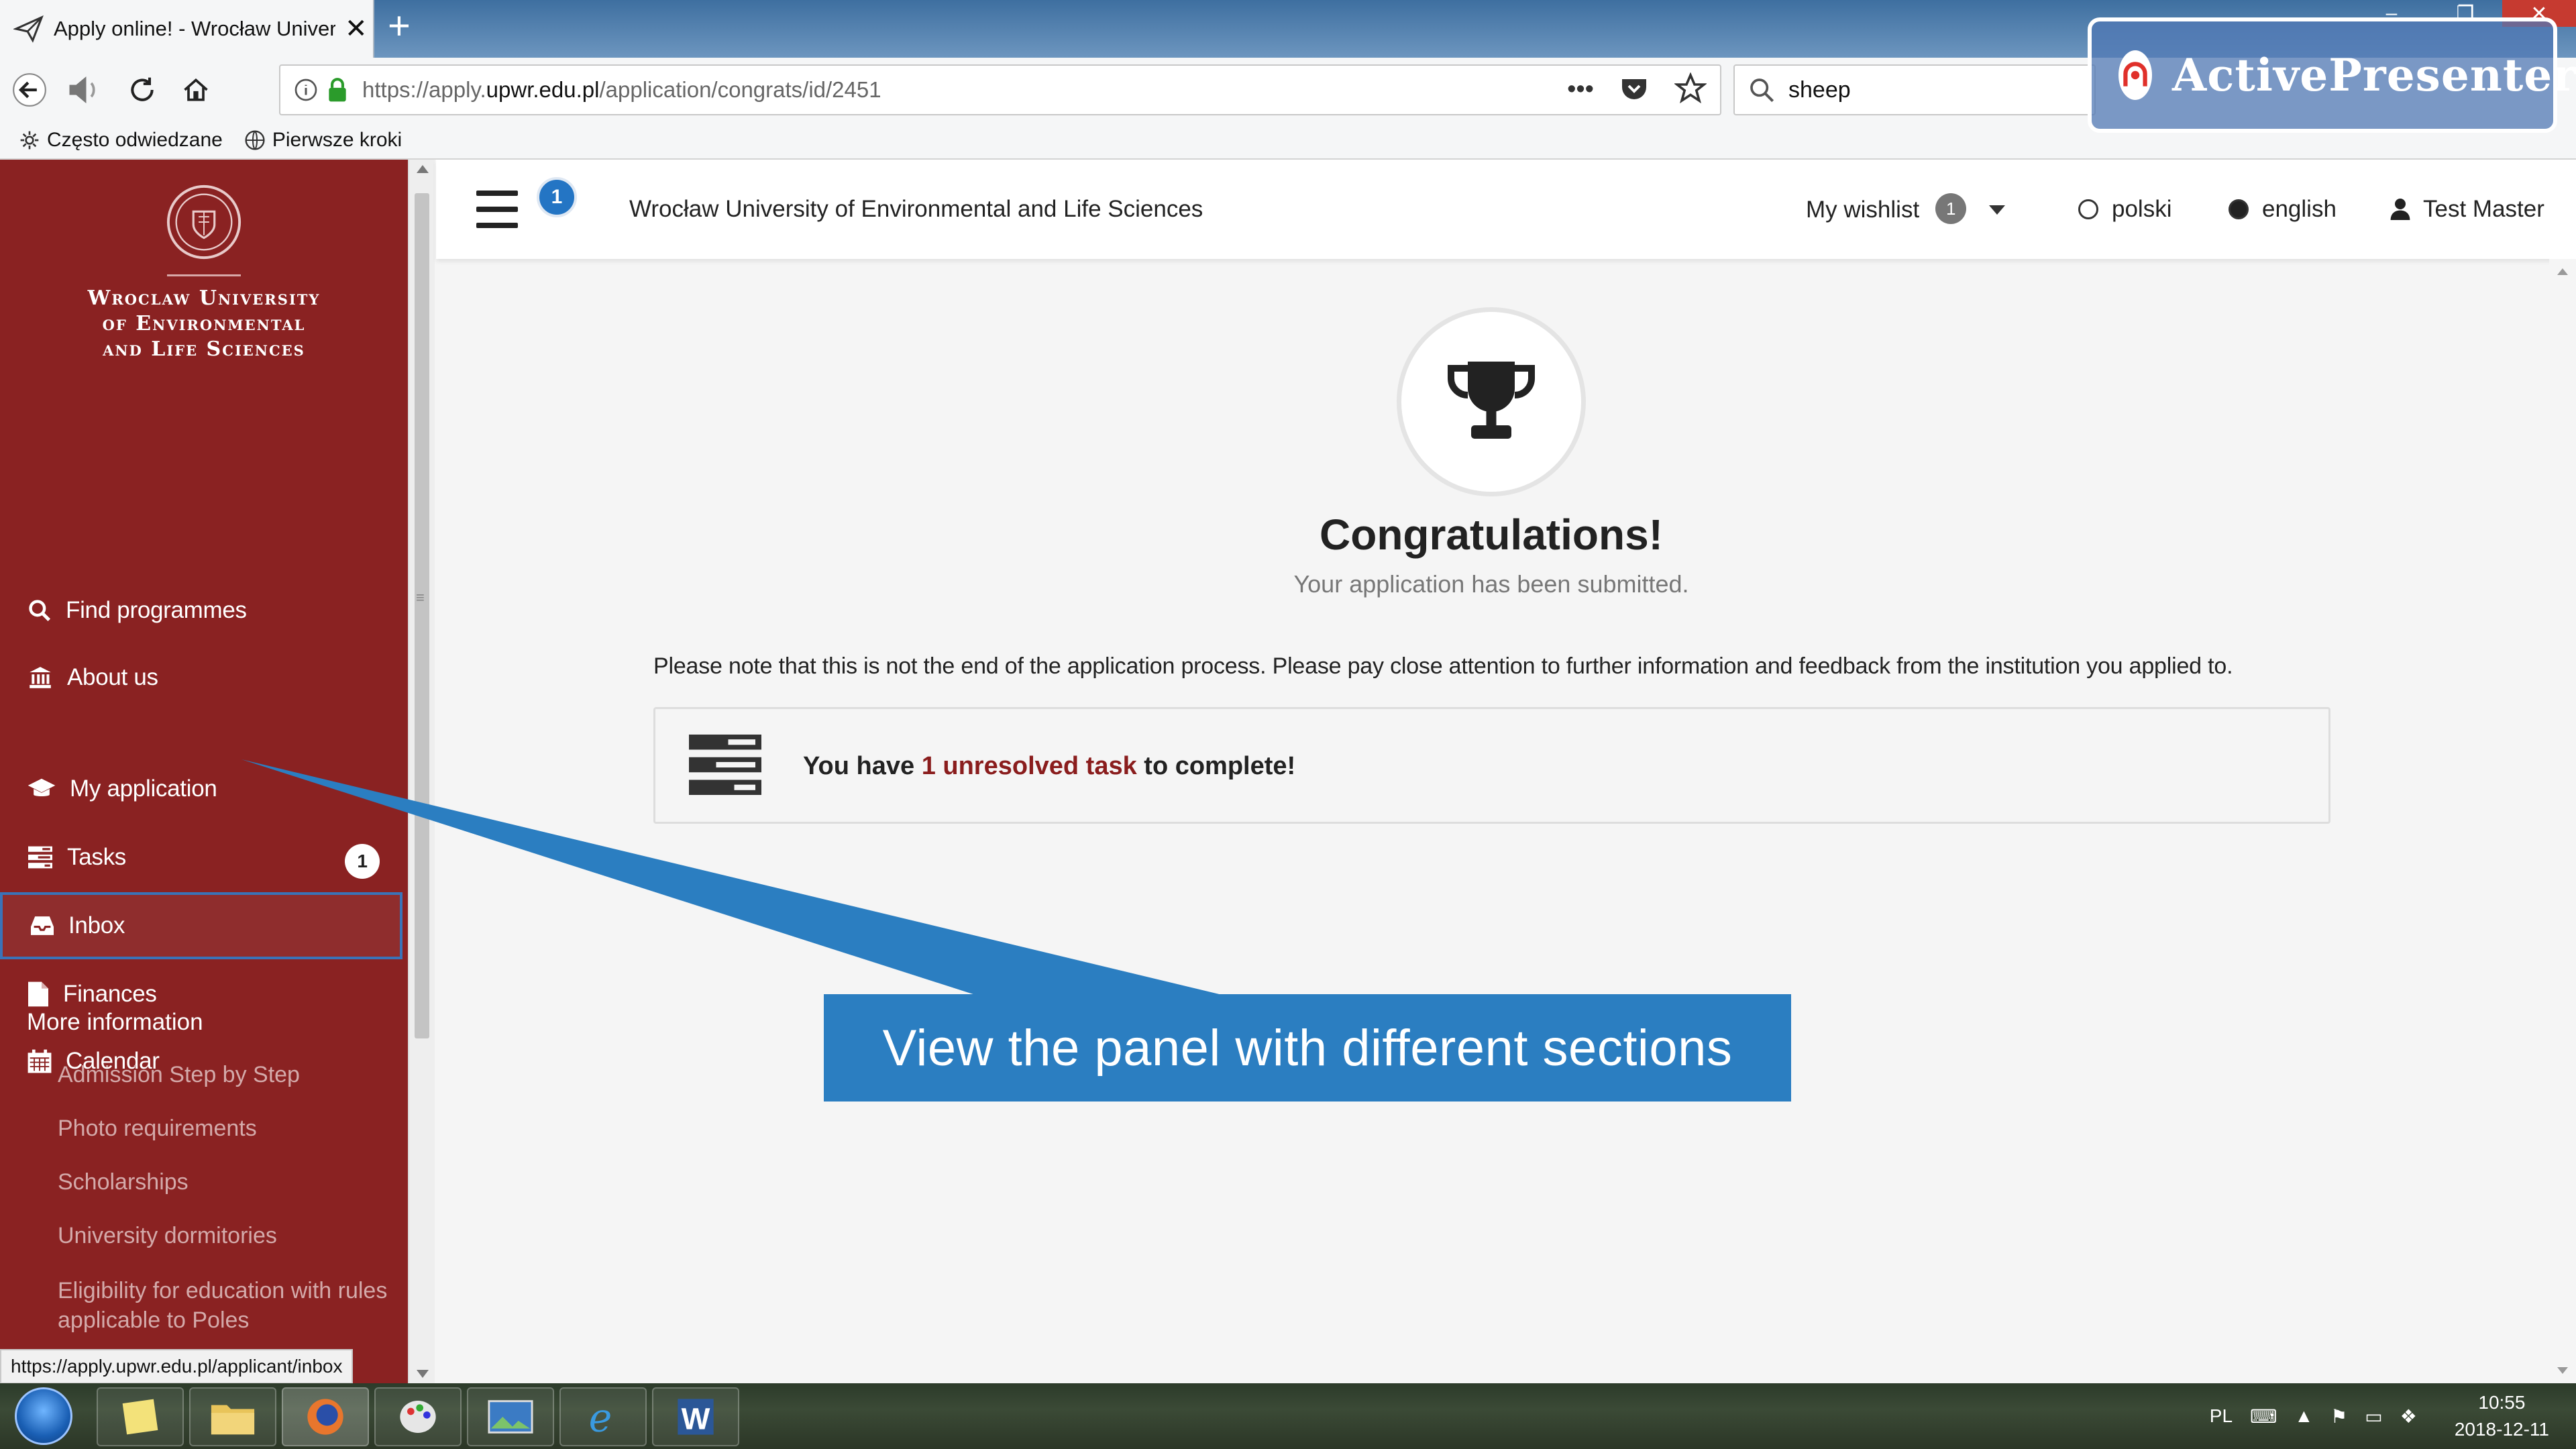  What do you see at coordinates (2373, 1416) in the screenshot?
I see `network-icon: ▭` at bounding box center [2373, 1416].